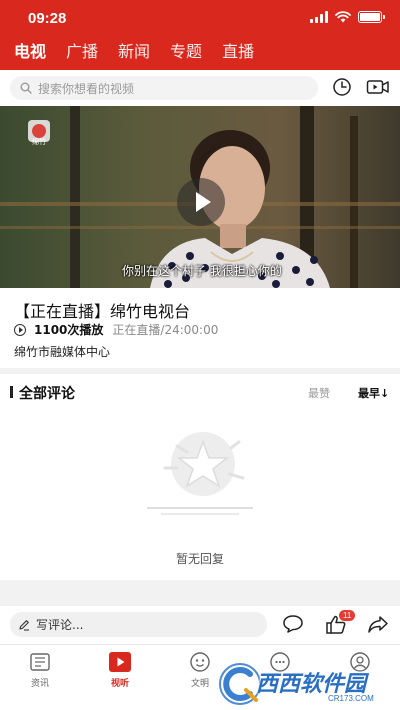 The width and height of the screenshot is (400, 710). Describe the element at coordinates (120, 662) in the screenshot. I see `play-tv-icon` at that location.